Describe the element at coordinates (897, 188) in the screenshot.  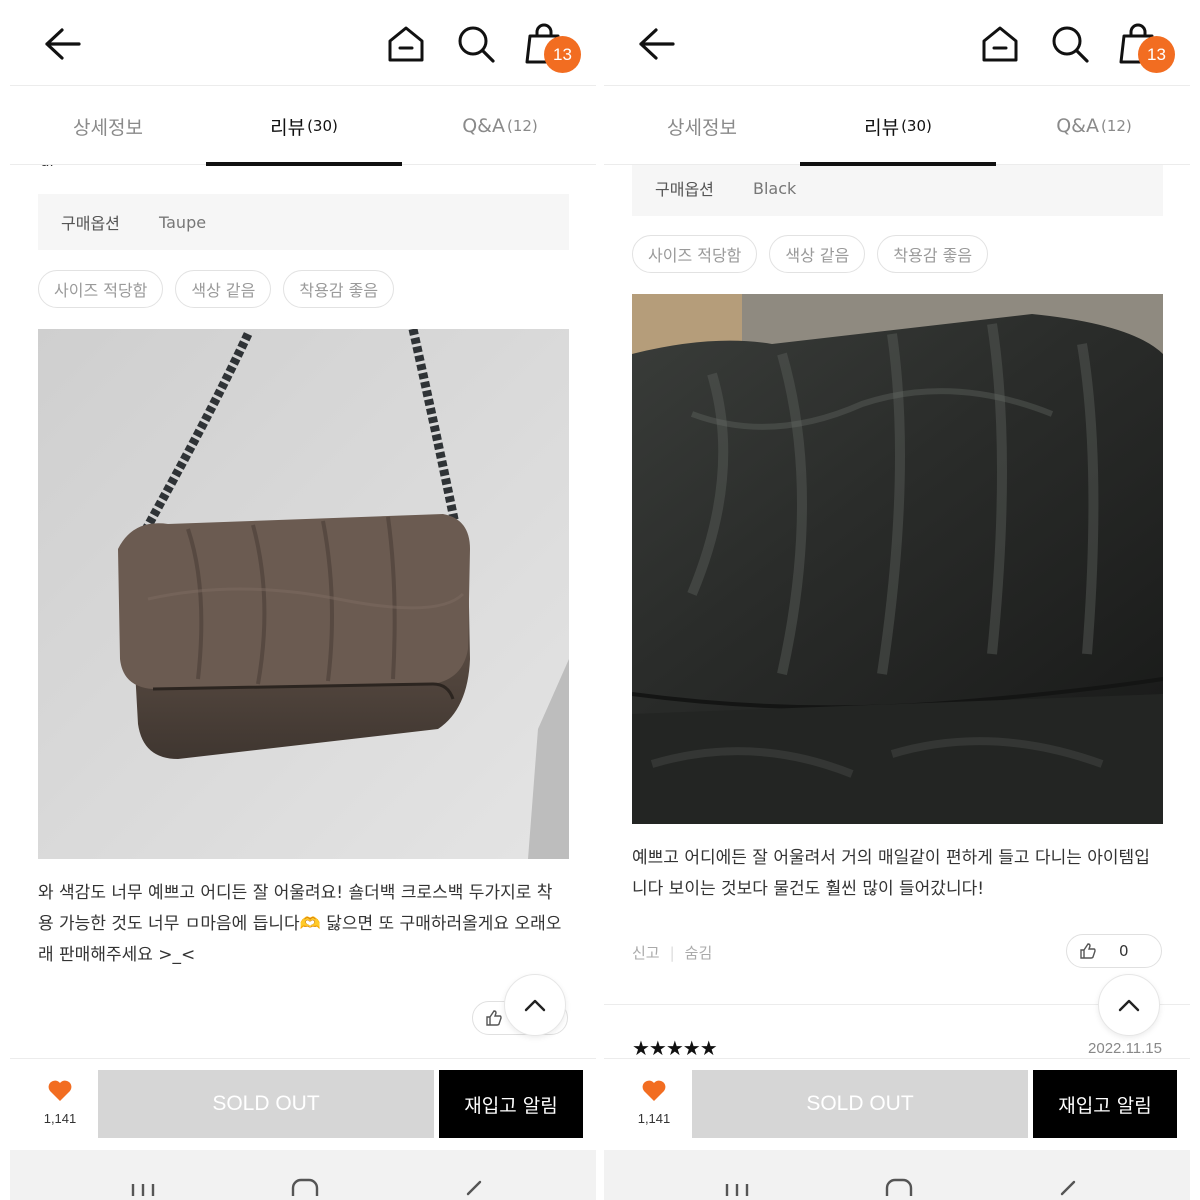
I see `purchase-option: 구매옵션 Black` at that location.